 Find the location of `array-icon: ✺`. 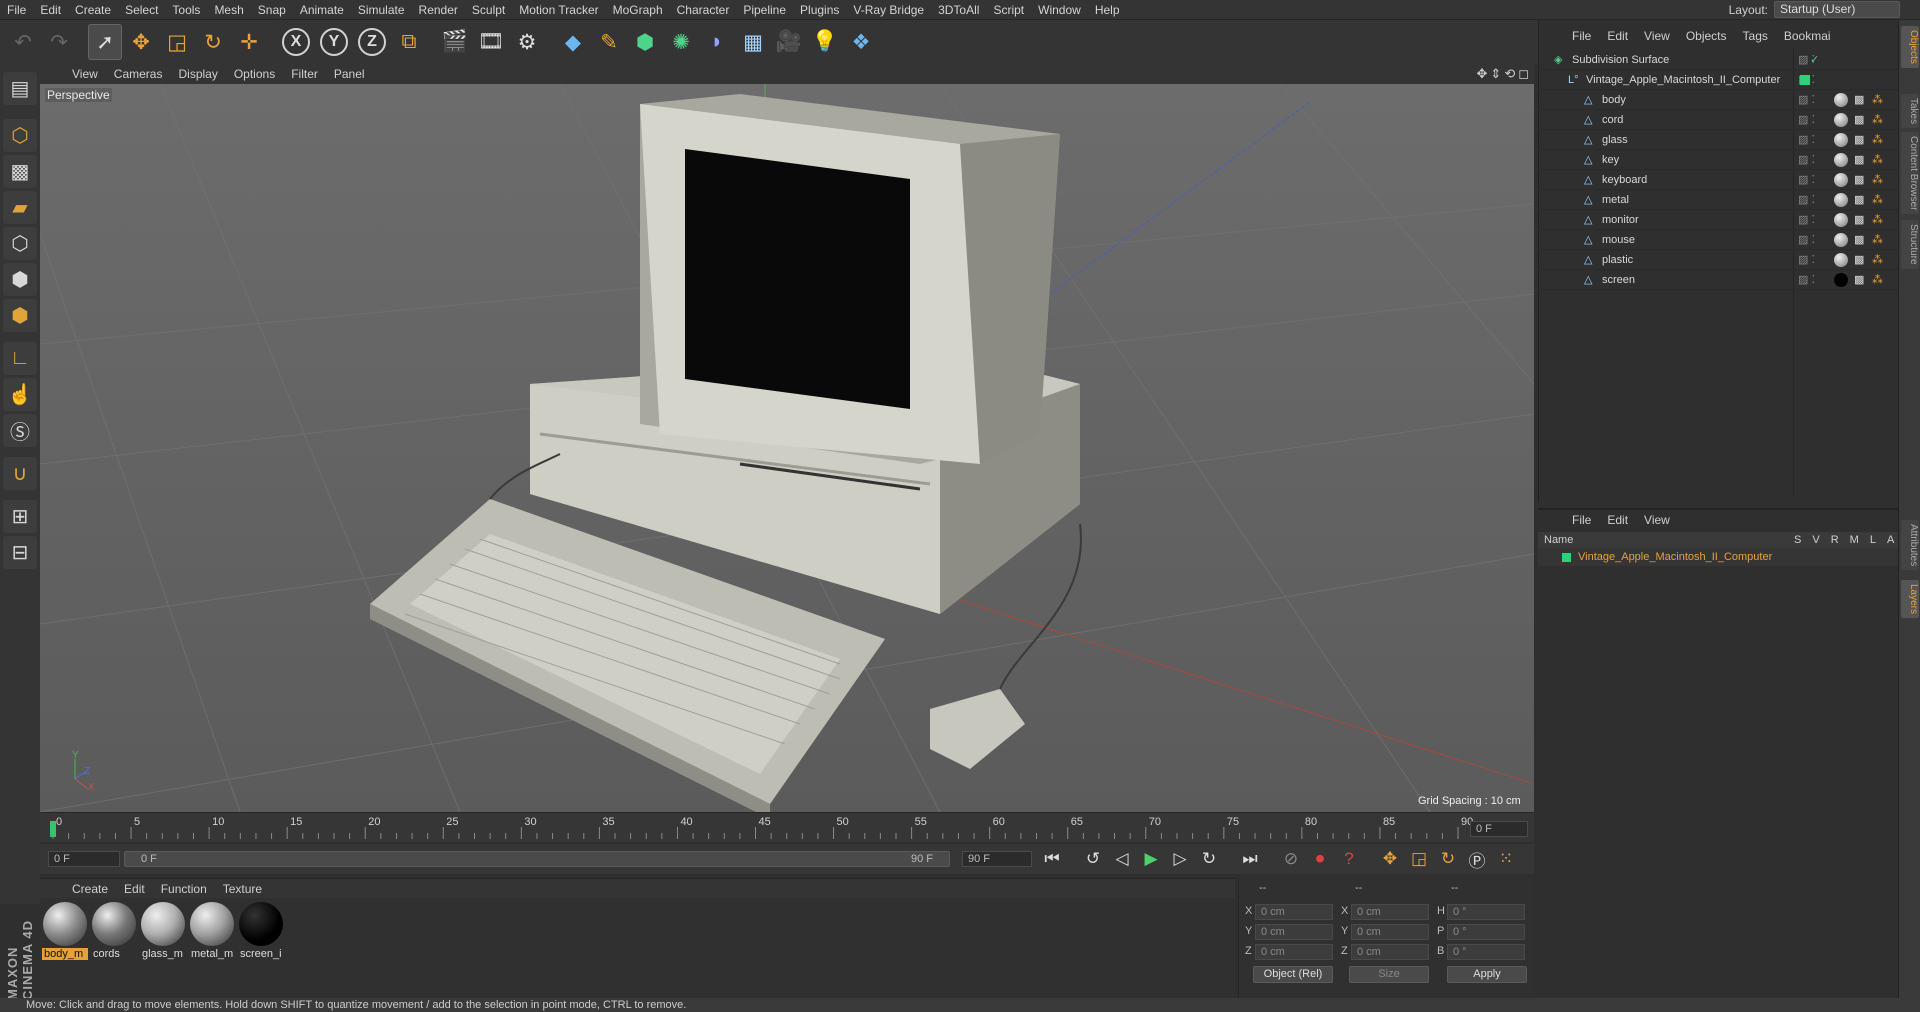

array-icon: ✺ is located at coordinates (681, 42).